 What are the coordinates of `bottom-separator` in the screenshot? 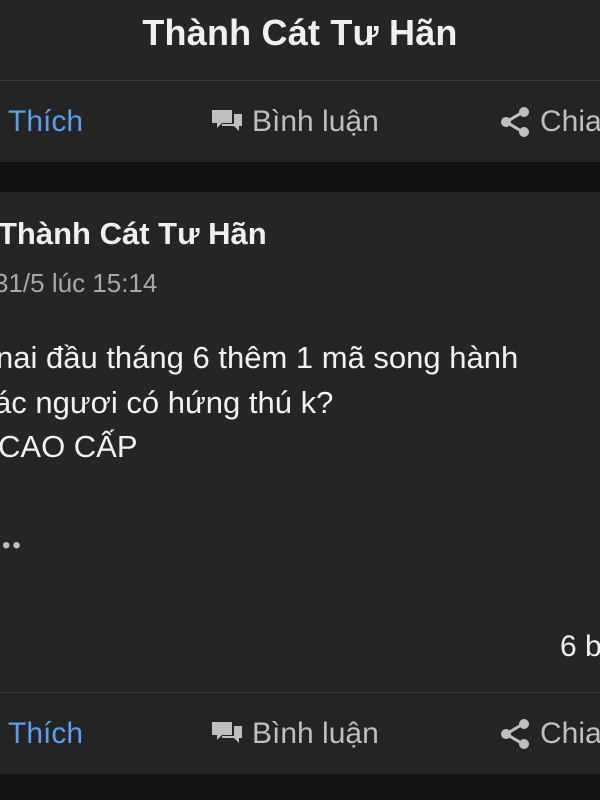 It's located at (300, 787).